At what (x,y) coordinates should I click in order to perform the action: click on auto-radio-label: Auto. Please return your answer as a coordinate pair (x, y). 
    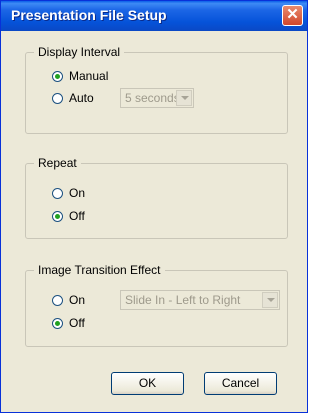
    Looking at the image, I should click on (81, 98).